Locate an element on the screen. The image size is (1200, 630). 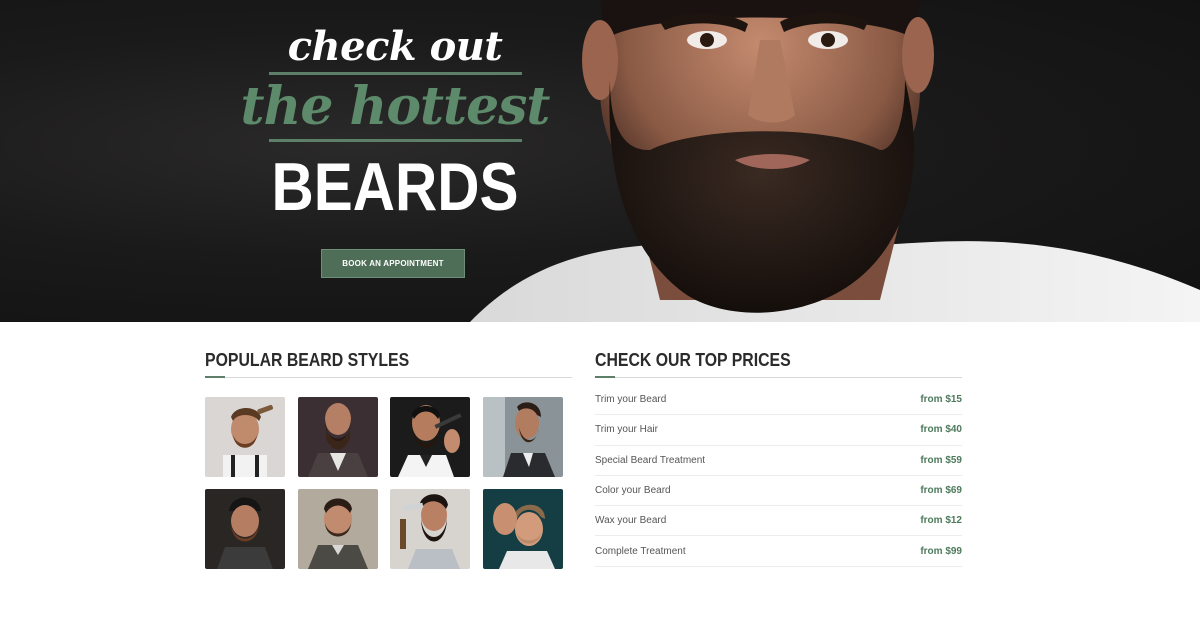
service-name: Special Beard Treatment is located at coordinates (650, 460).